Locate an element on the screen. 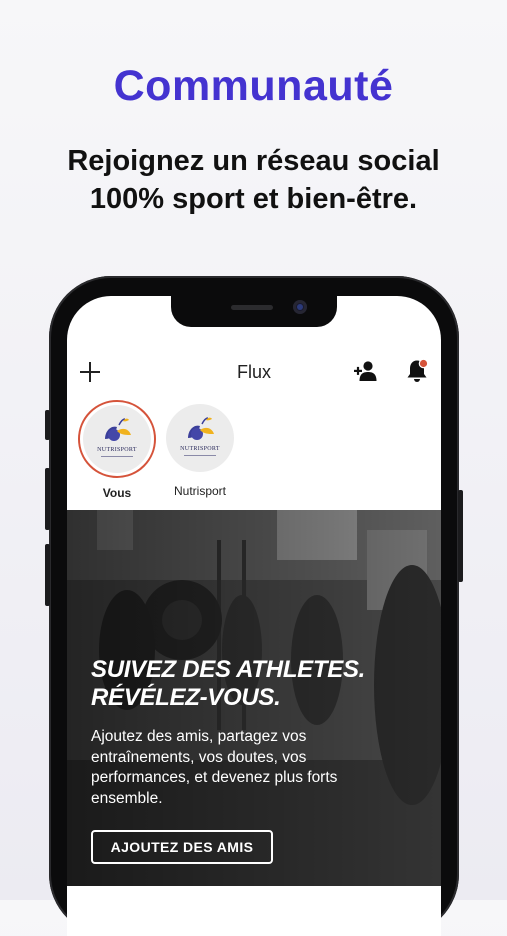 This screenshot has width=507, height=936. phone-volume-up is located at coordinates (47, 499).